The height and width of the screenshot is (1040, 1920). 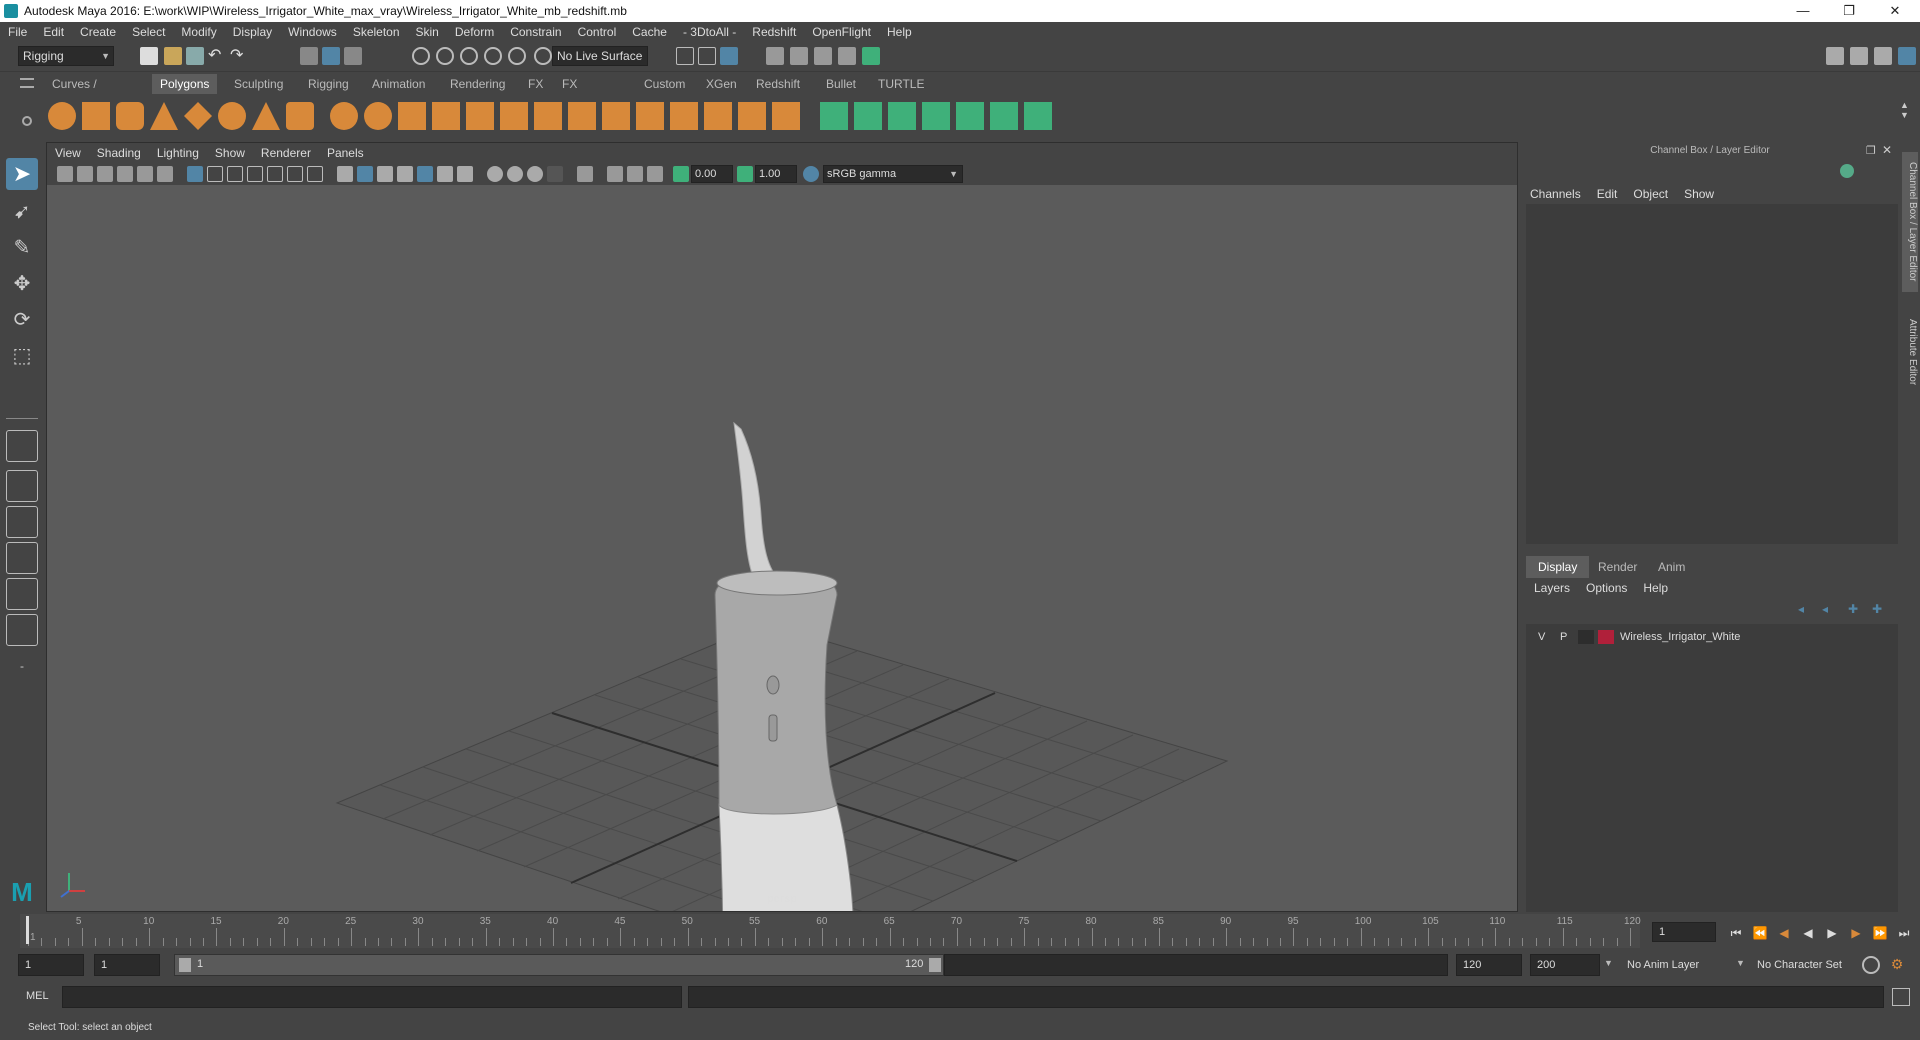 What do you see at coordinates (372, 997) in the screenshot?
I see `command-input` at bounding box center [372, 997].